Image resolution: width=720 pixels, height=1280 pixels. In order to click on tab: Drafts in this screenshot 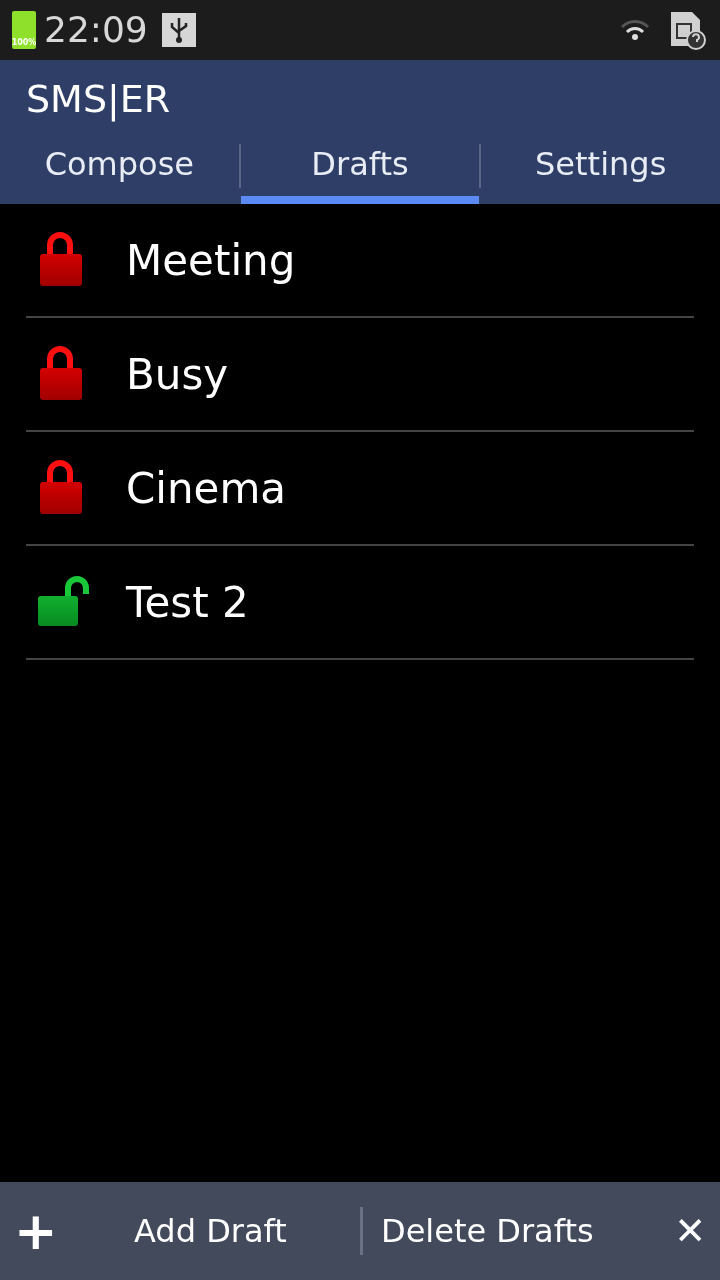, I will do `click(360, 168)`.